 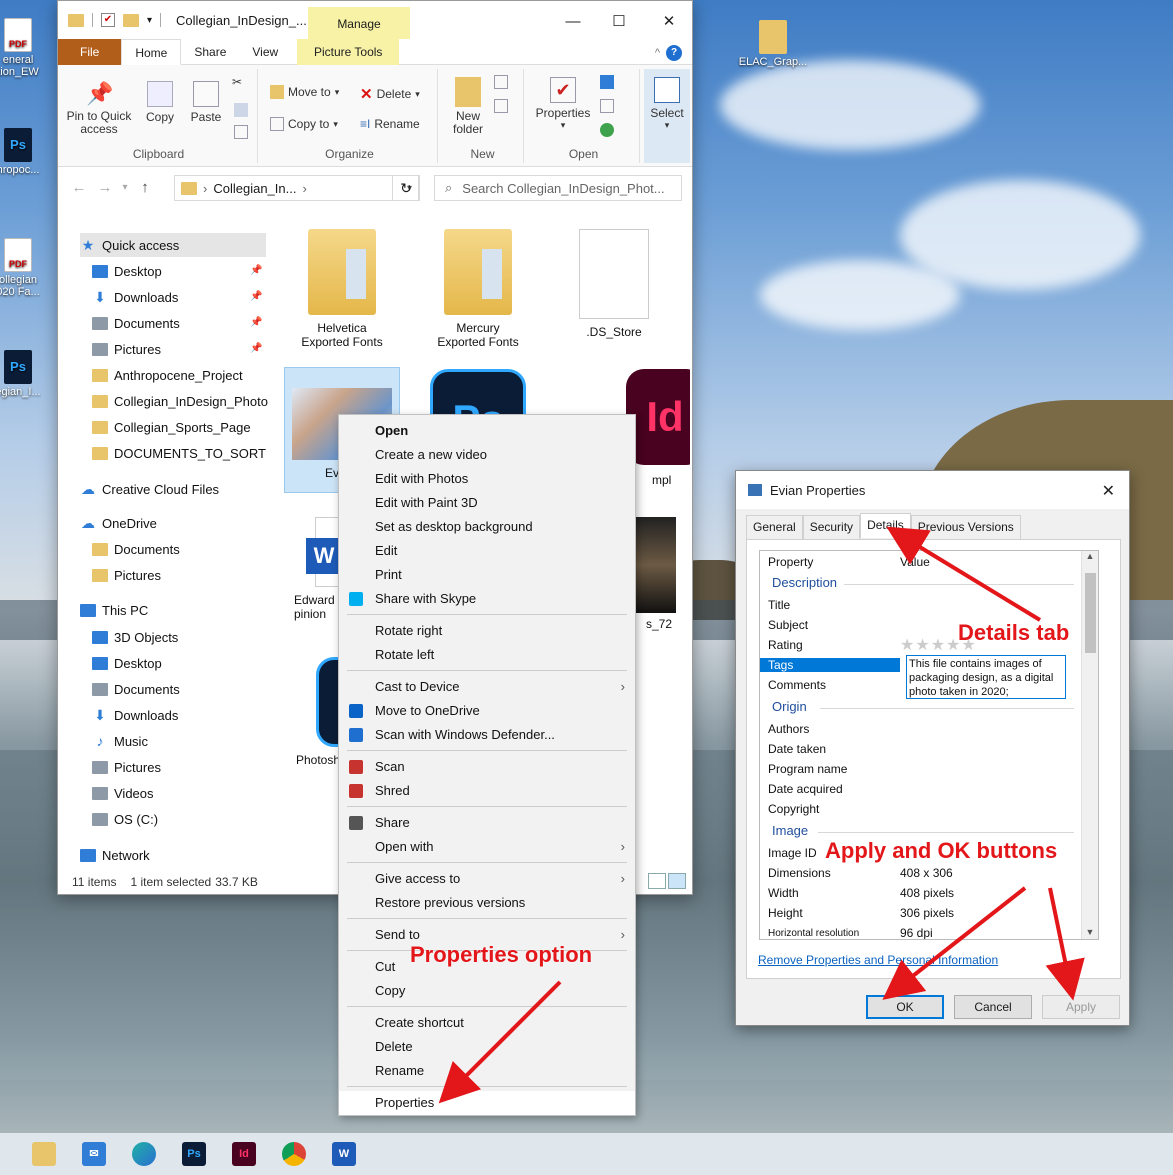 I want to click on dialog-title-bar: Evian Properties, so click(x=932, y=490).